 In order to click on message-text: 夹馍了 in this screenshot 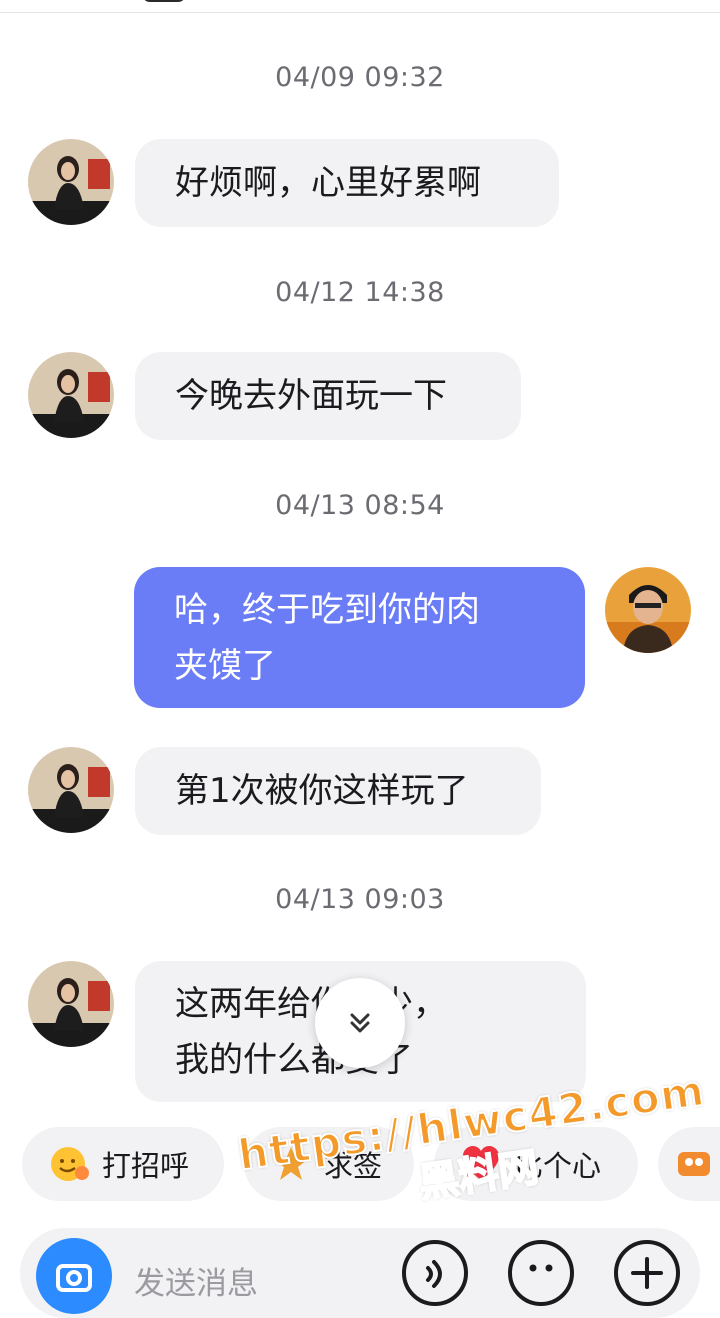, I will do `click(225, 665)`.